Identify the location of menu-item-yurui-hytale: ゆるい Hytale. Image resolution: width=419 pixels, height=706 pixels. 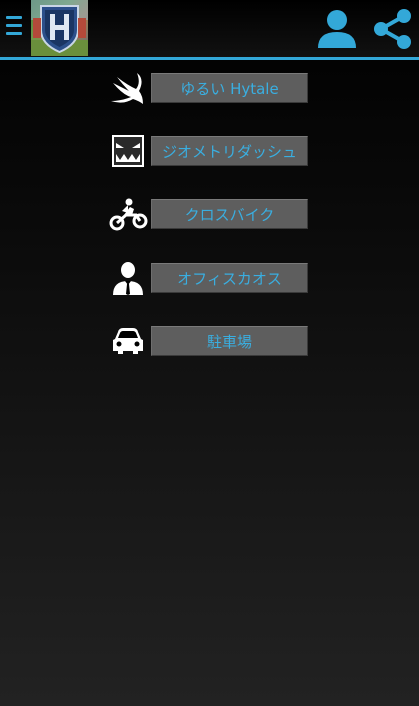
(209, 88).